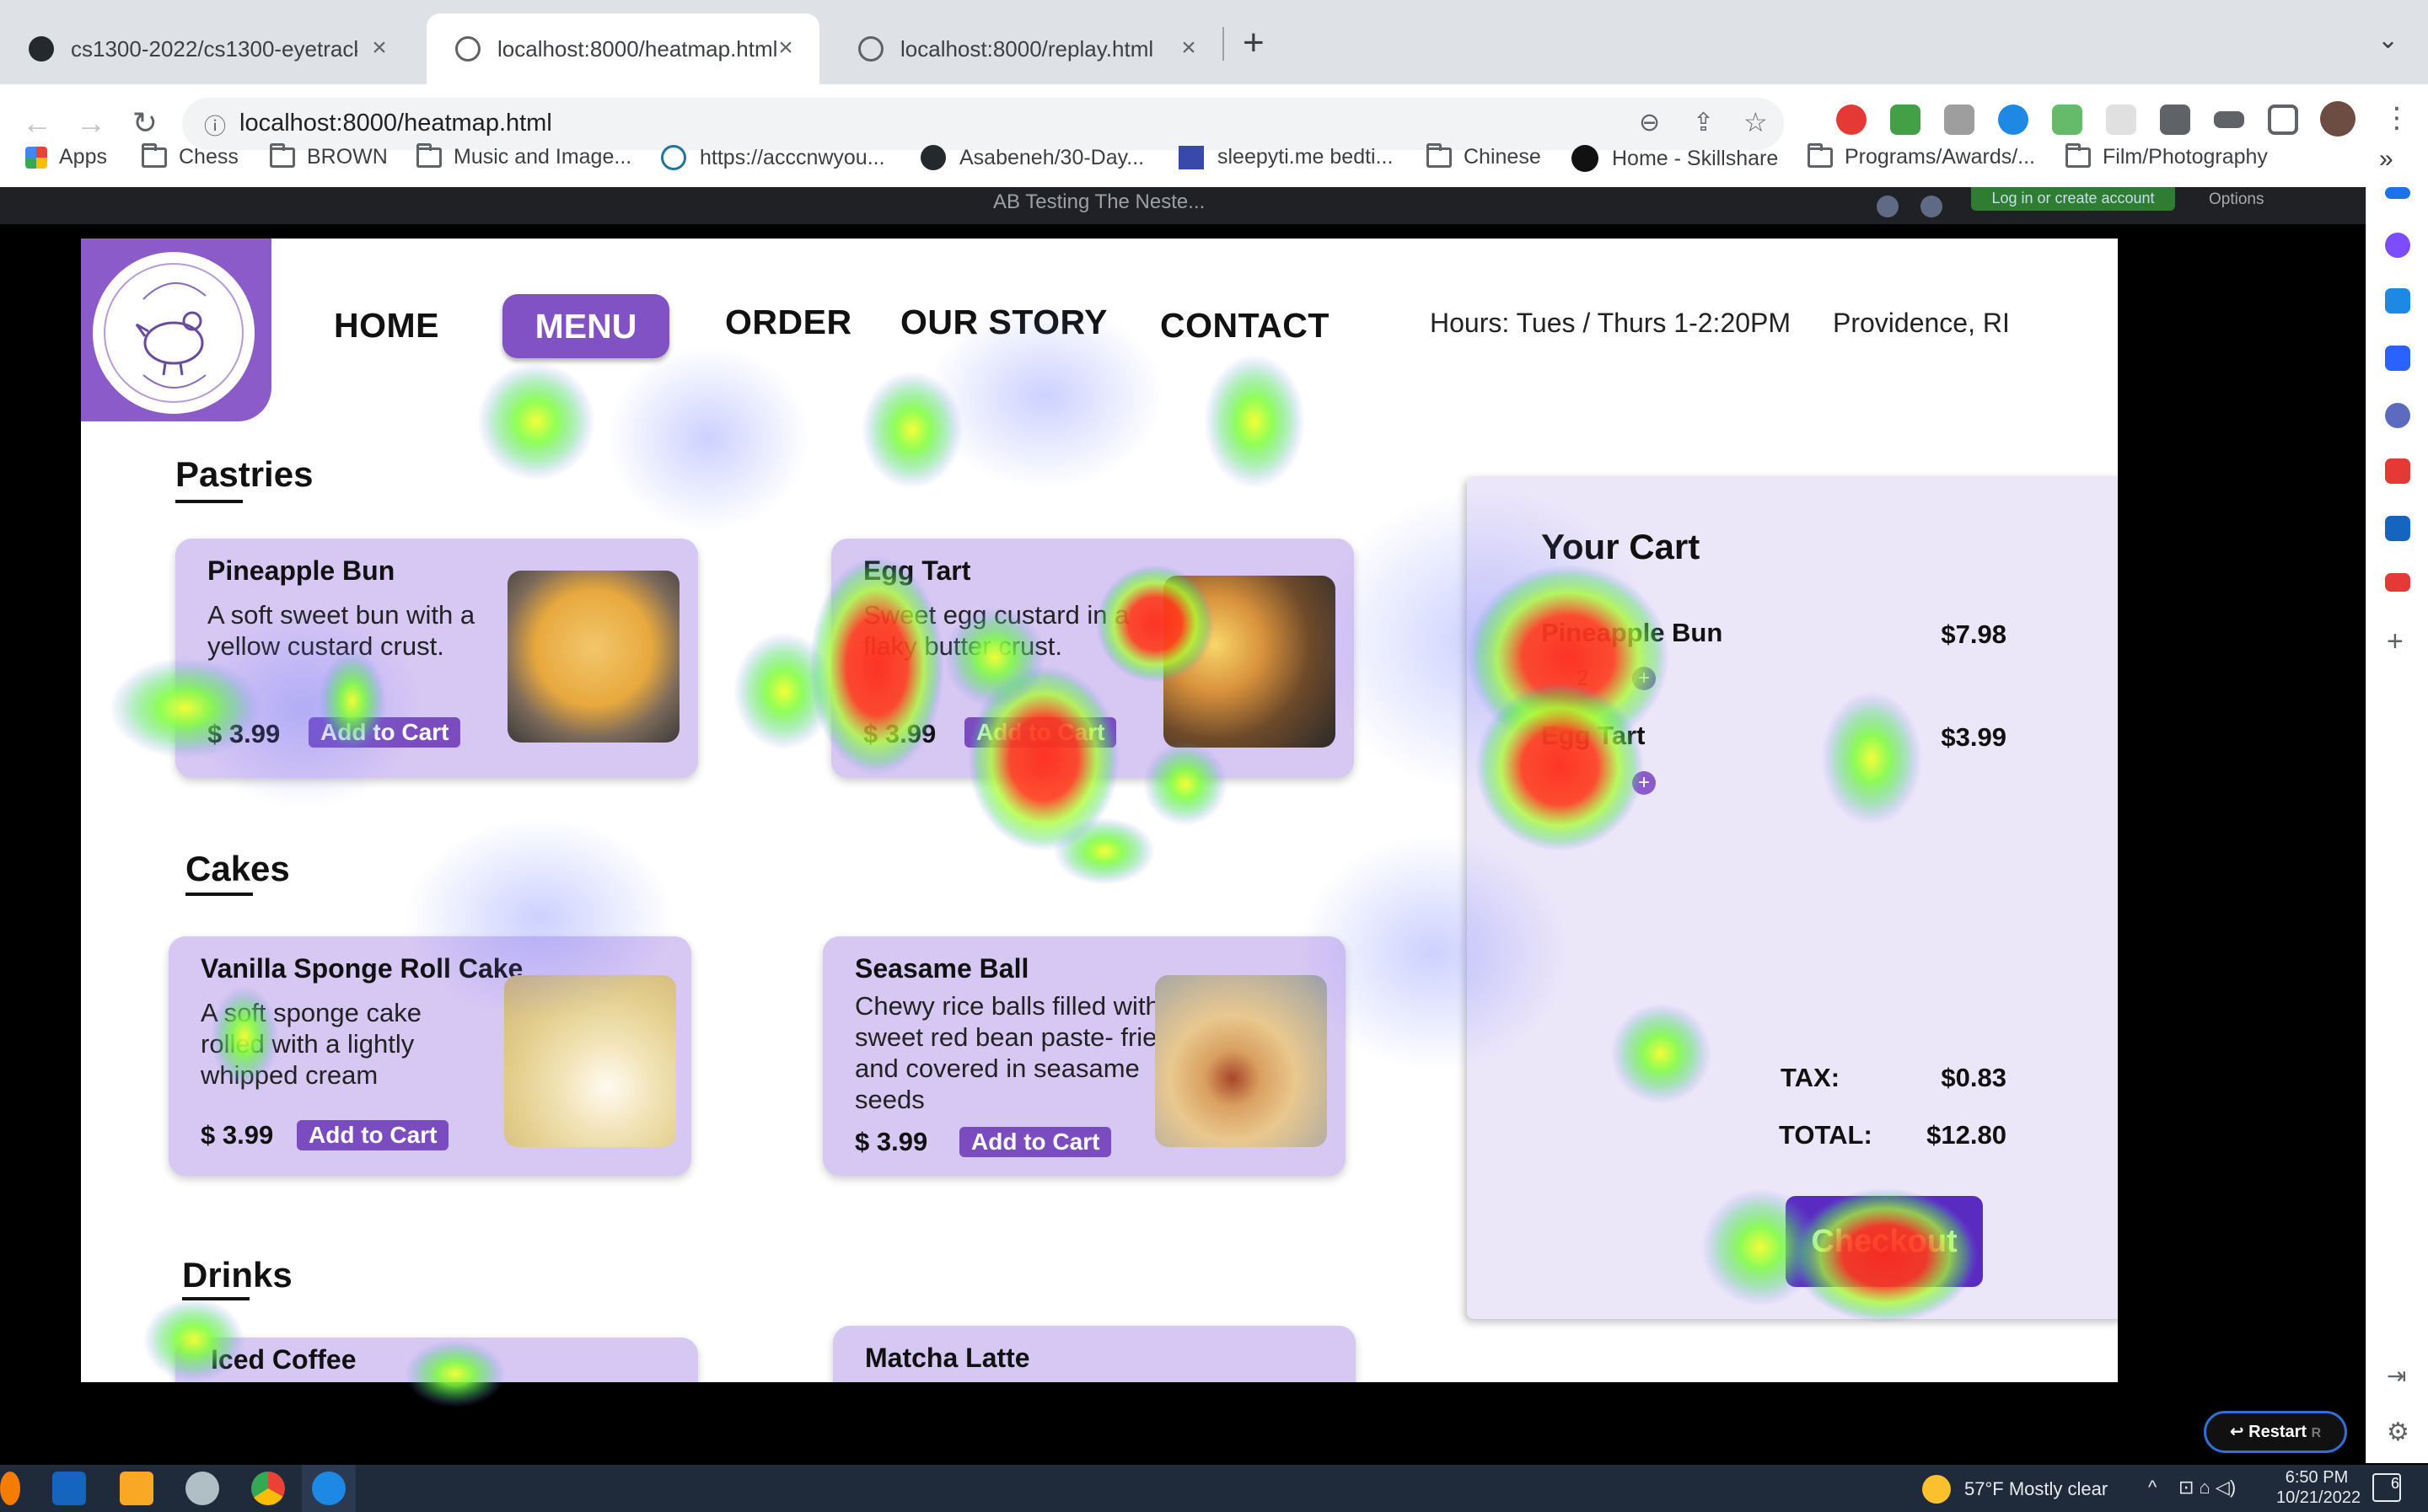 Image resolution: width=2428 pixels, height=1512 pixels. I want to click on people-icon, so click(2397, 415).